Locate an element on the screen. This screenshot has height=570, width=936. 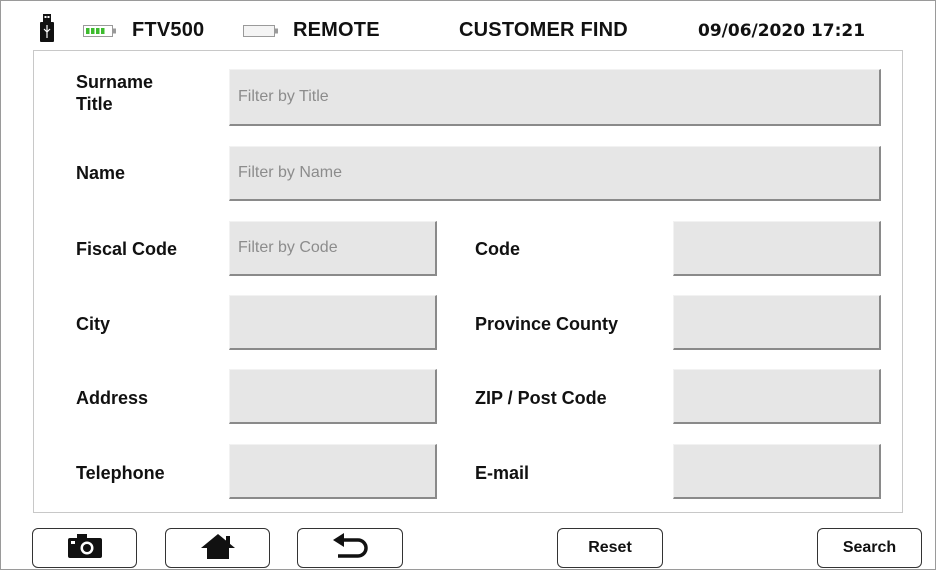
address-label: Address is located at coordinates (112, 398).